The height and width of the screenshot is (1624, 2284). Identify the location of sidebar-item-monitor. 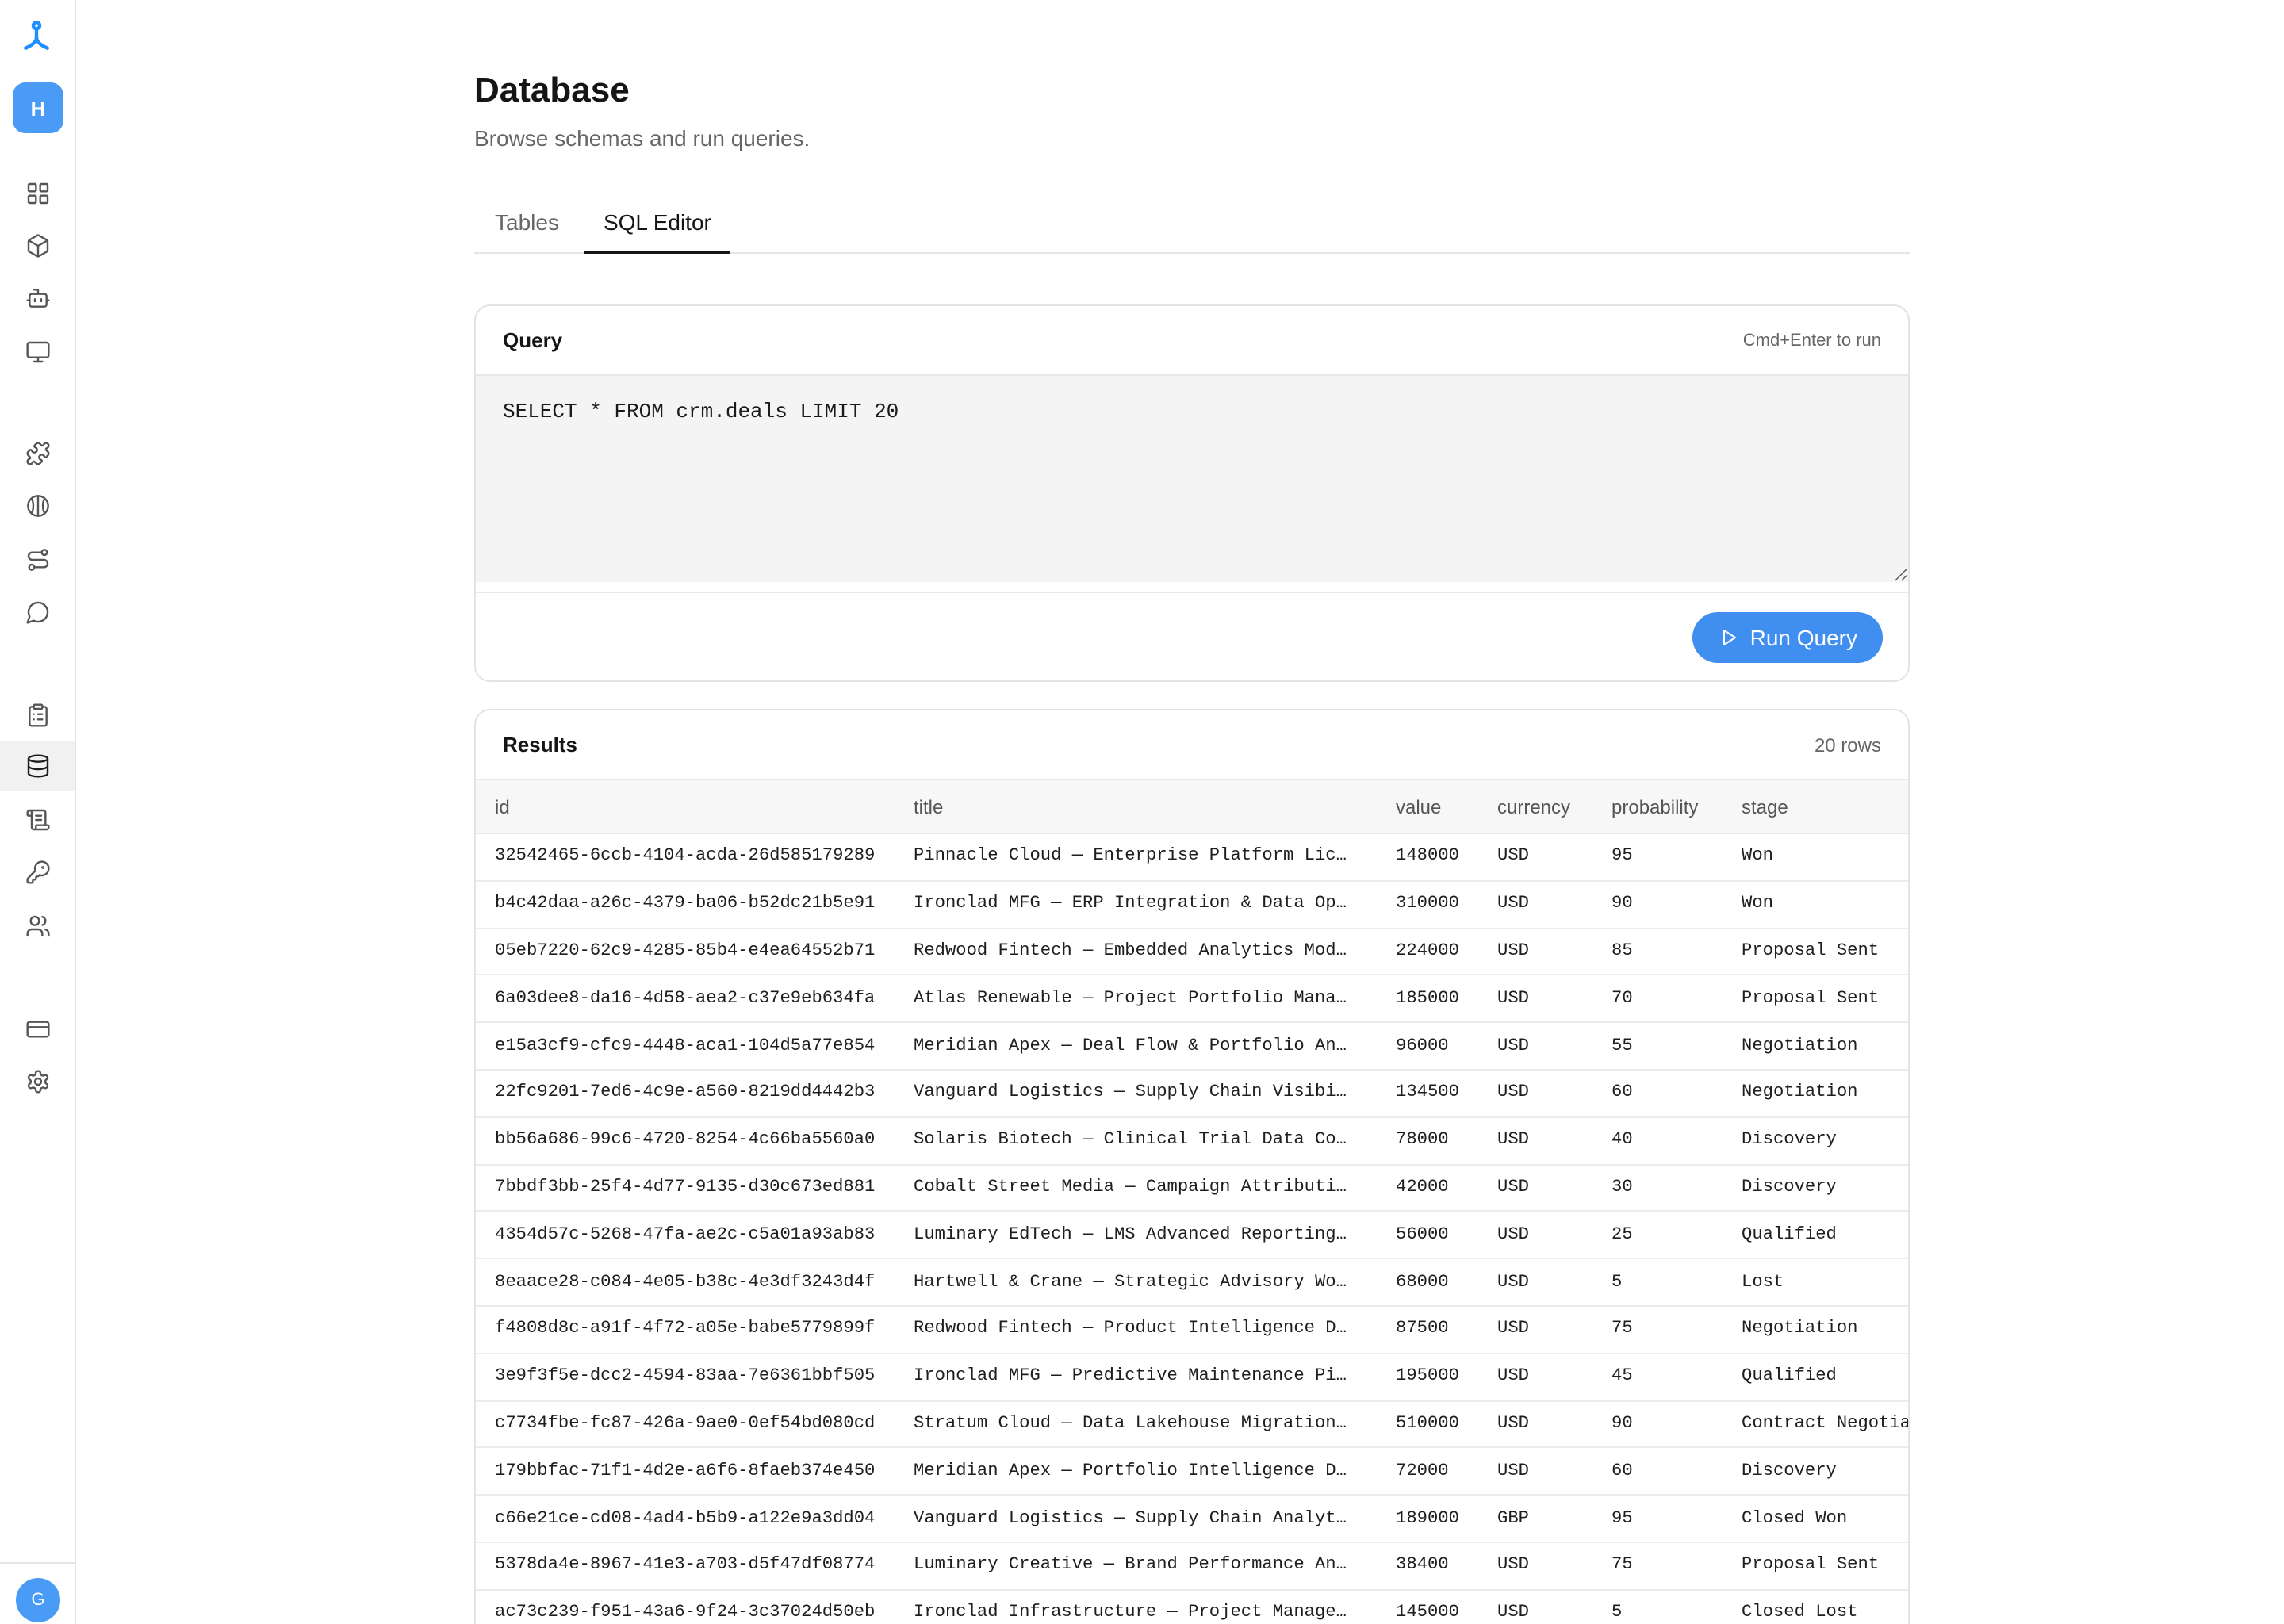
(37, 351).